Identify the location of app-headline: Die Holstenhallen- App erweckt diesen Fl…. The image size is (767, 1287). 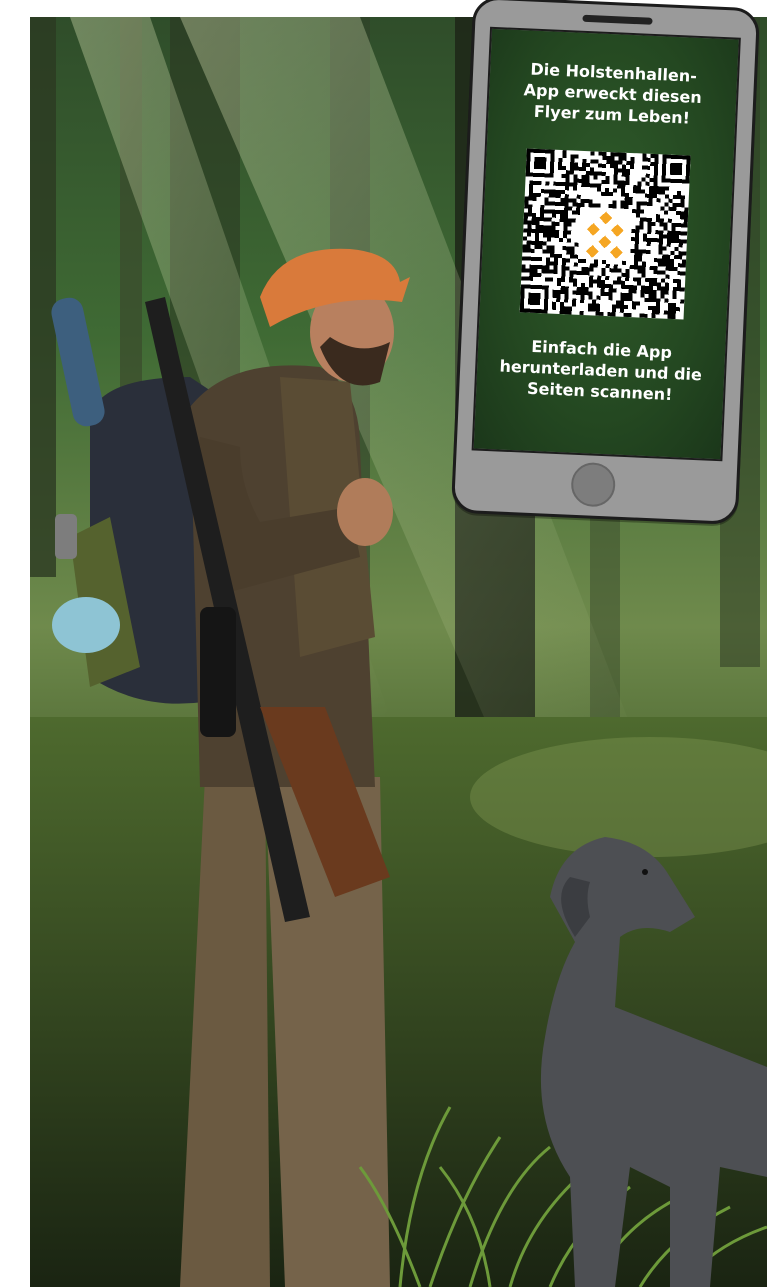
(613, 93).